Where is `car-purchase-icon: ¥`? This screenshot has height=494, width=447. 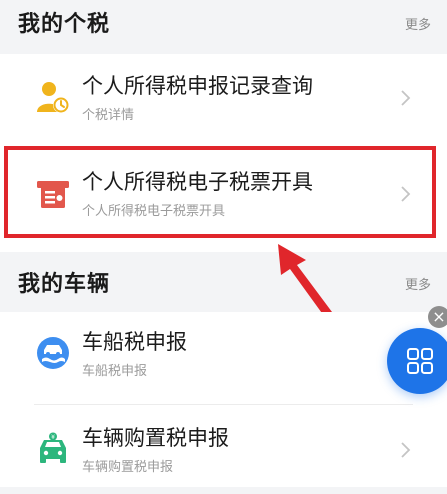
car-purchase-icon: ¥ is located at coordinates (53, 447).